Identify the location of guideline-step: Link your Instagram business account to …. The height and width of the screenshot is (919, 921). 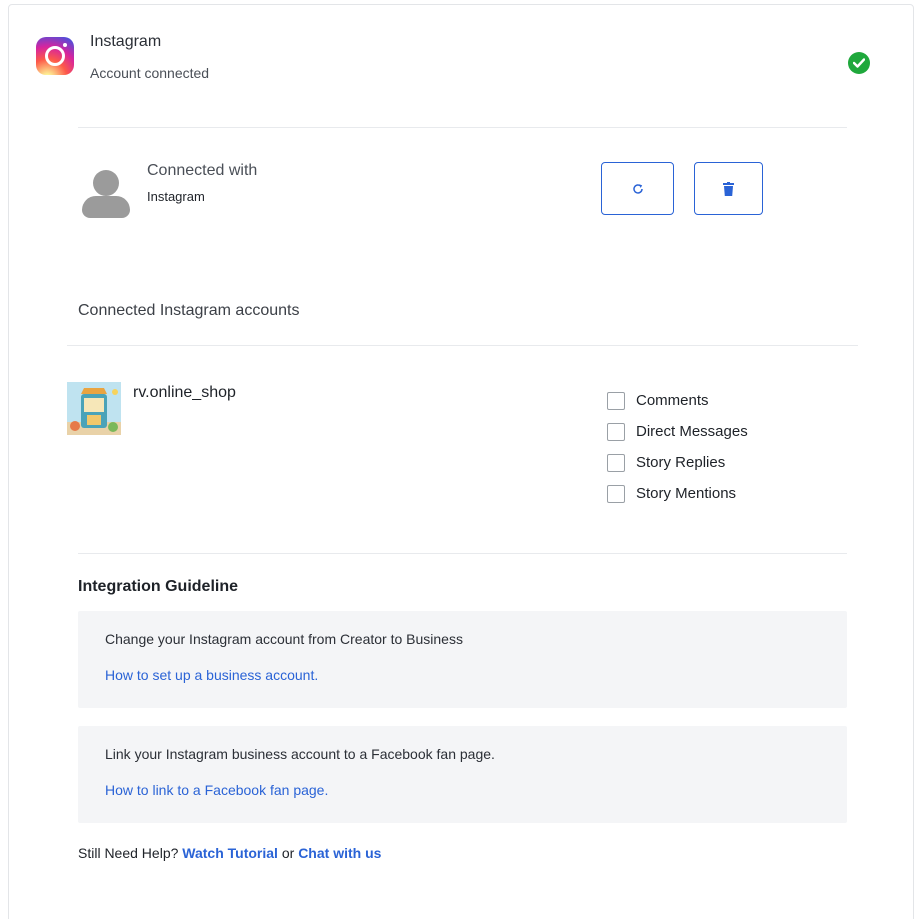
(462, 774).